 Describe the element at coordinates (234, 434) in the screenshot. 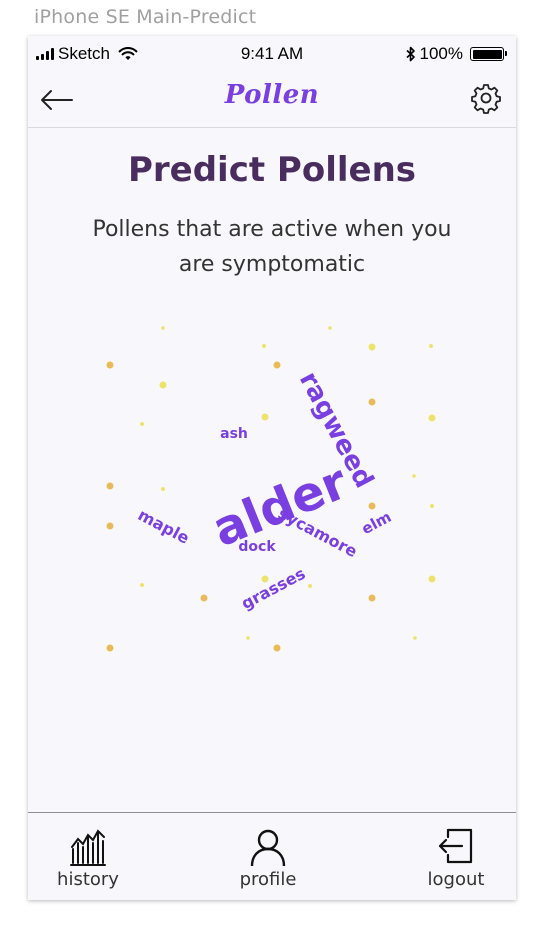

I see `word-ash: ash` at that location.